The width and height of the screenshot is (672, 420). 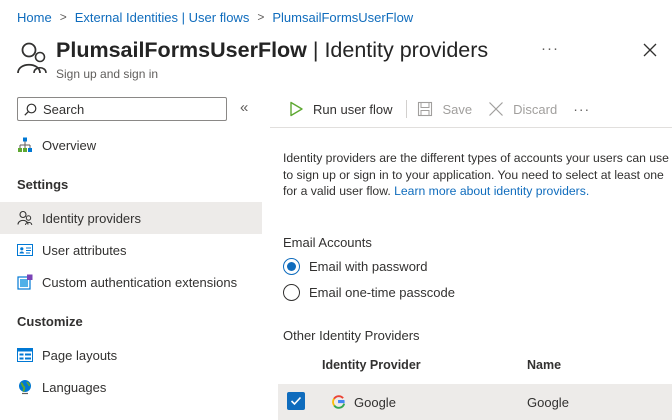 I want to click on breadcrumb-current-link: PlumsailFormsUserFlow, so click(x=342, y=17).